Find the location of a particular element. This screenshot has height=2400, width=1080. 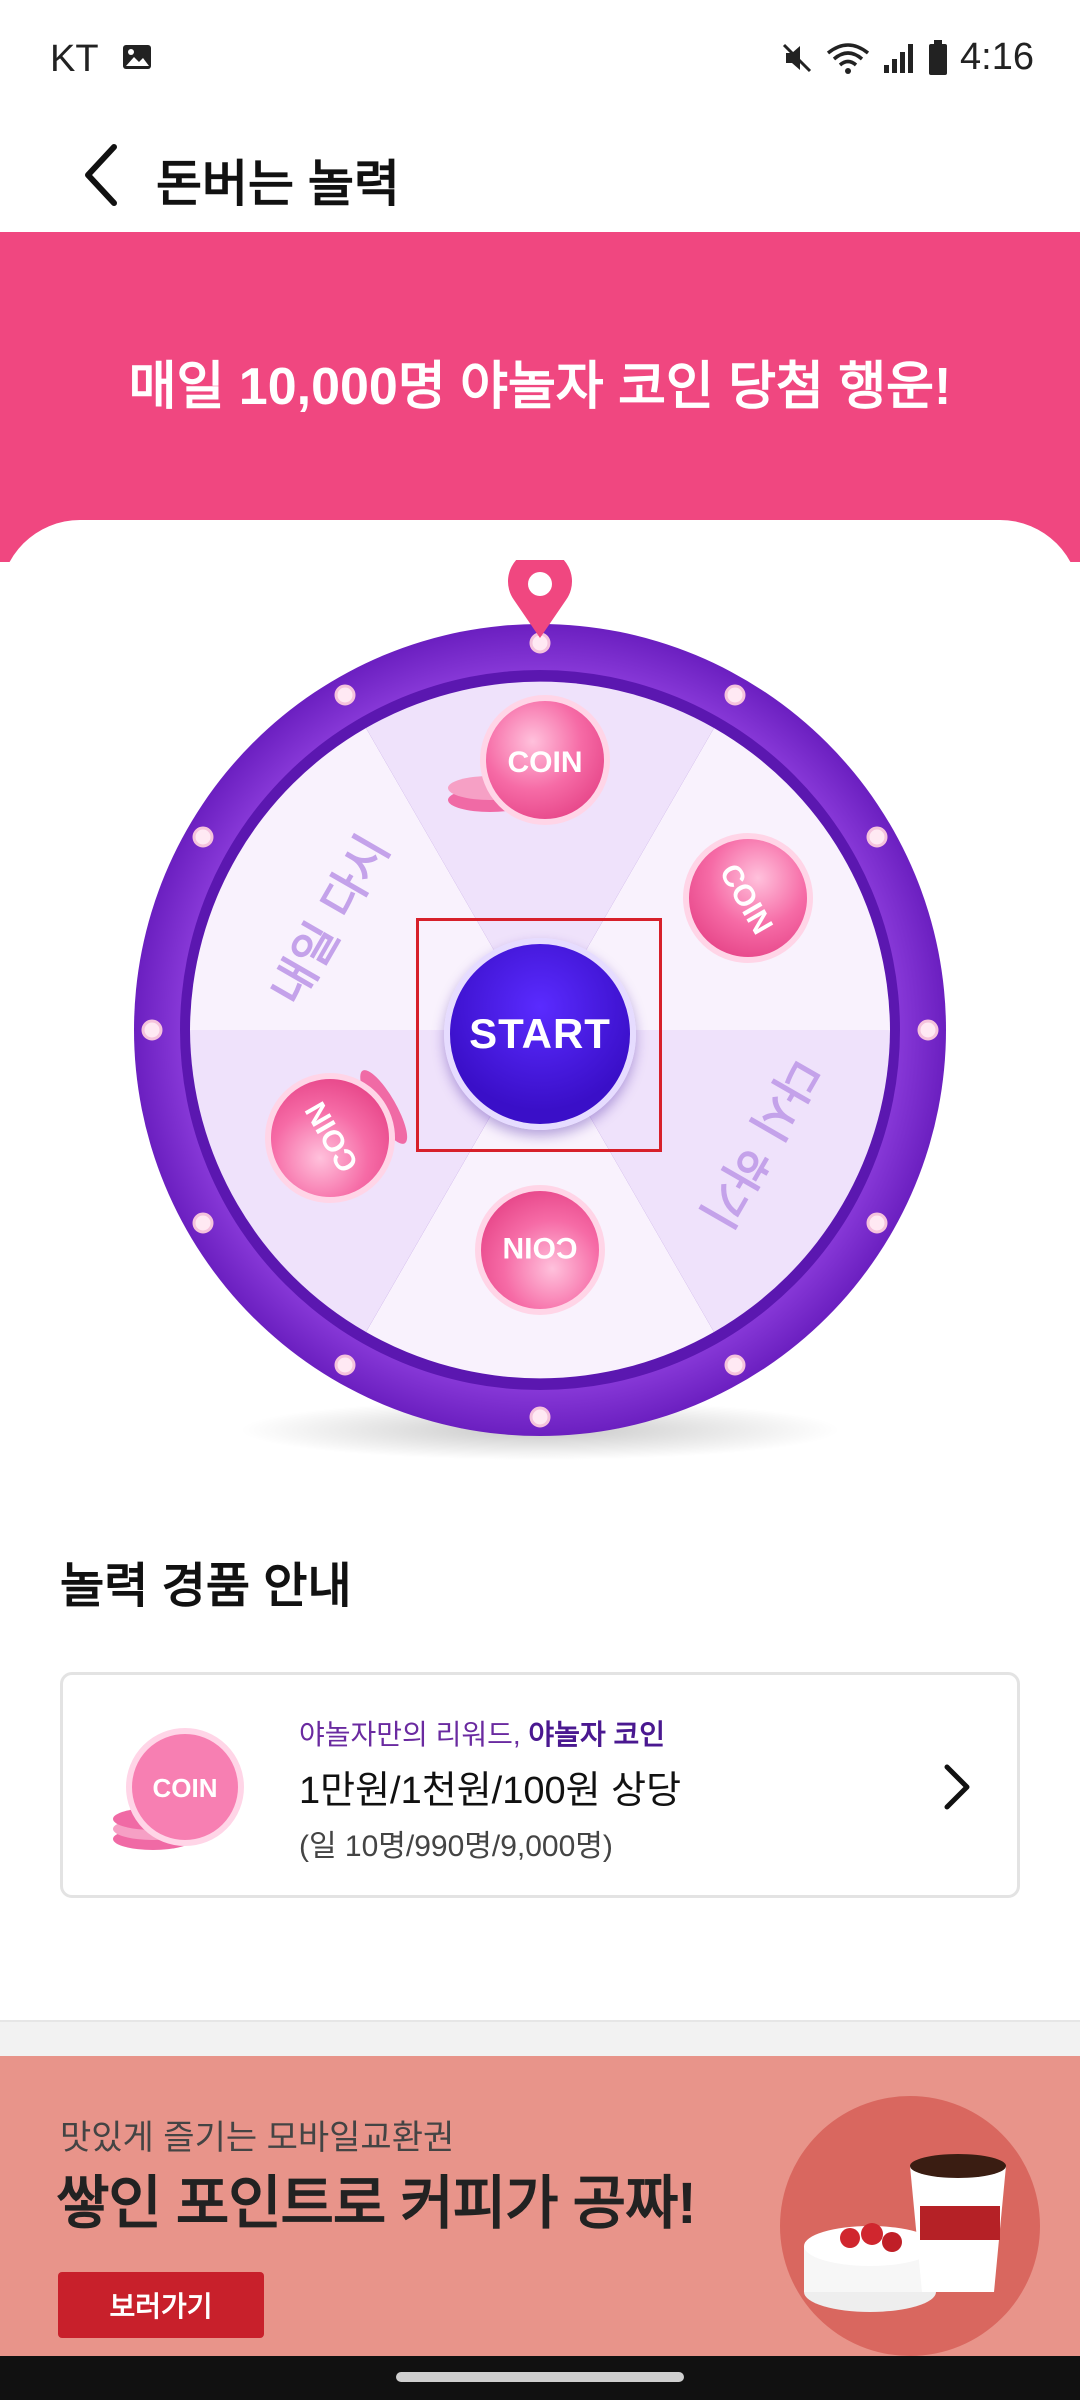

coin-bottom-label: COIN is located at coordinates (540, 1247).